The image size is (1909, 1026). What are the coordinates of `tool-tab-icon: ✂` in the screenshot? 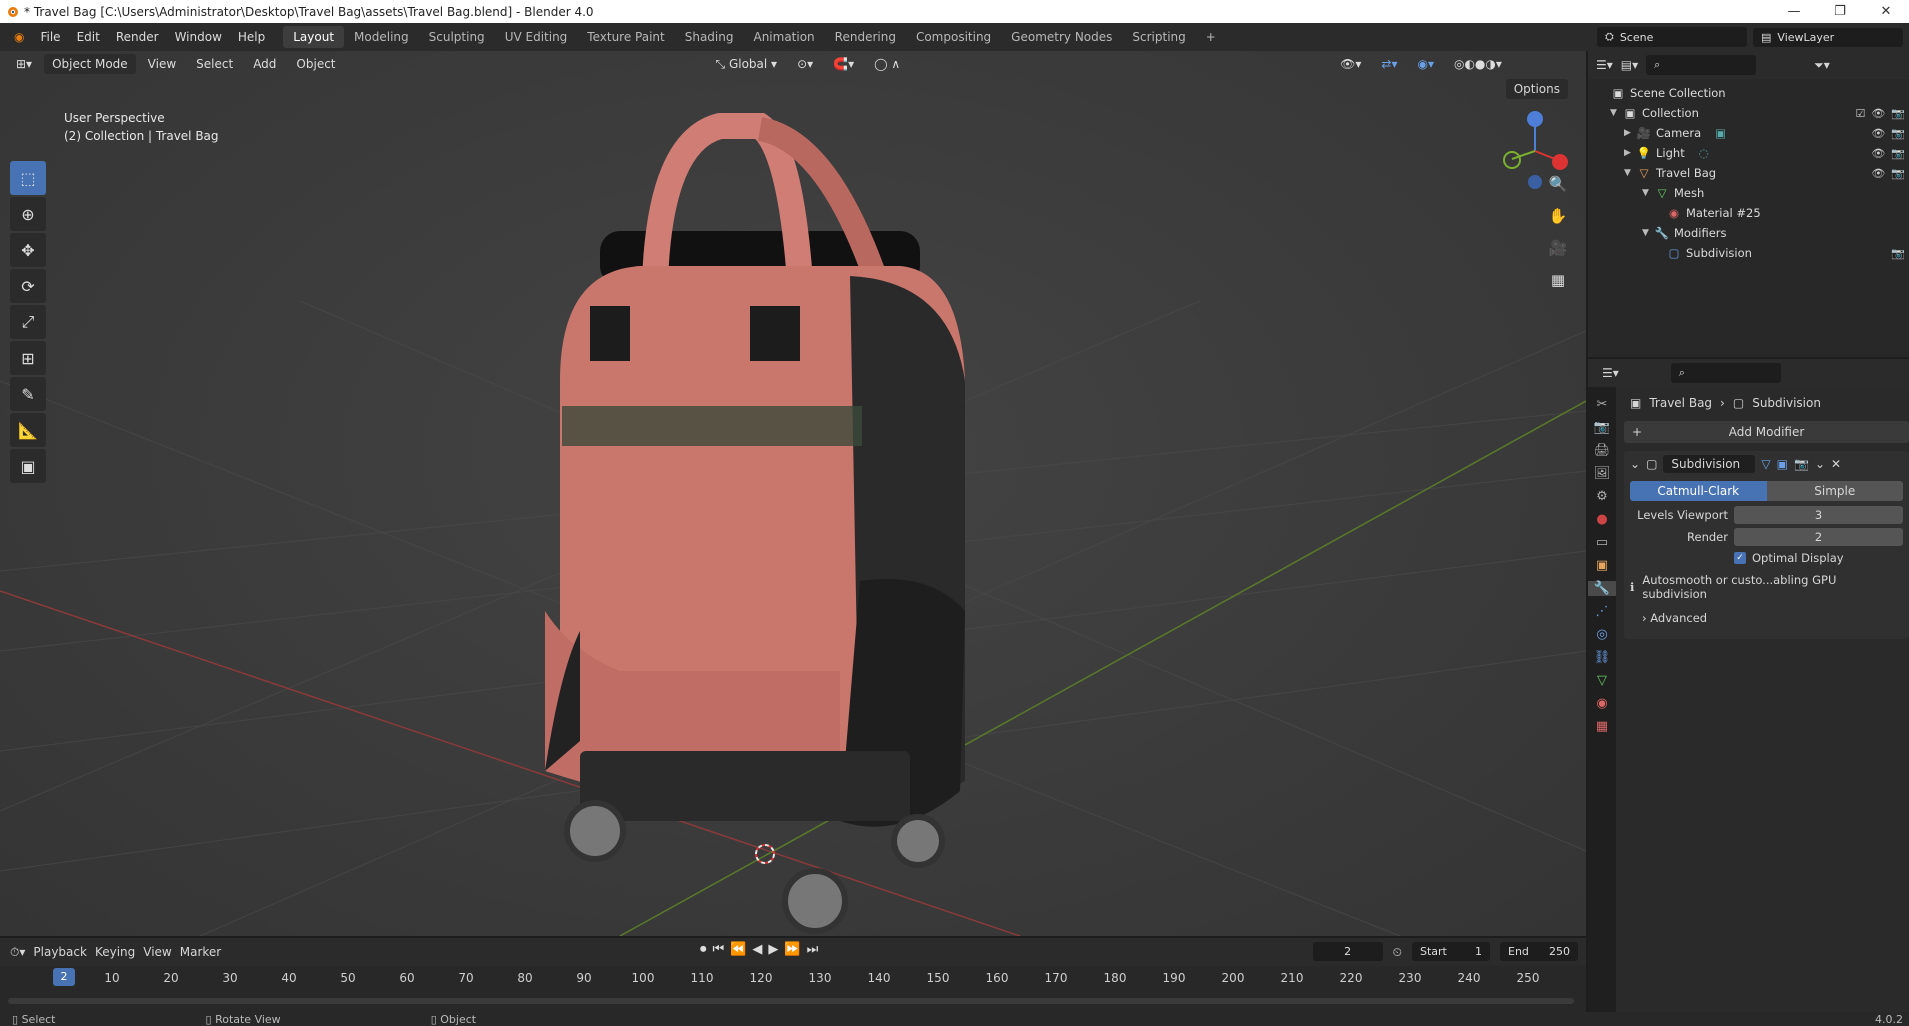 It's located at (1602, 404).